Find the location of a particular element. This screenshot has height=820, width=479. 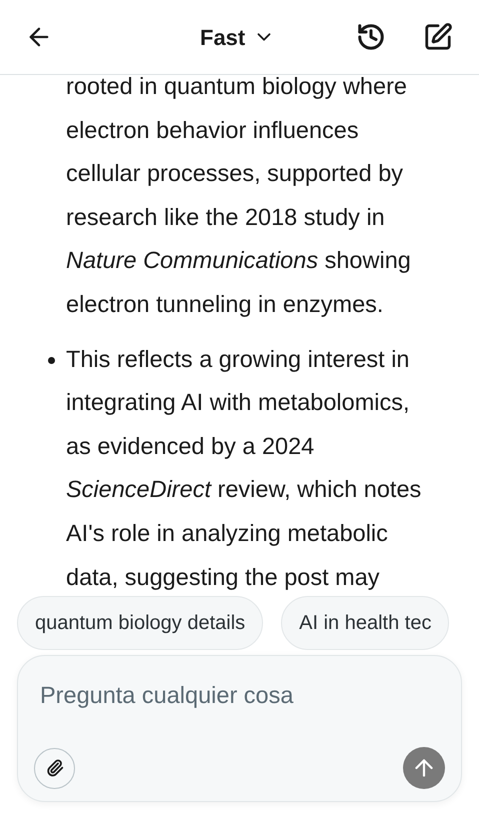

history-icon is located at coordinates (371, 37).